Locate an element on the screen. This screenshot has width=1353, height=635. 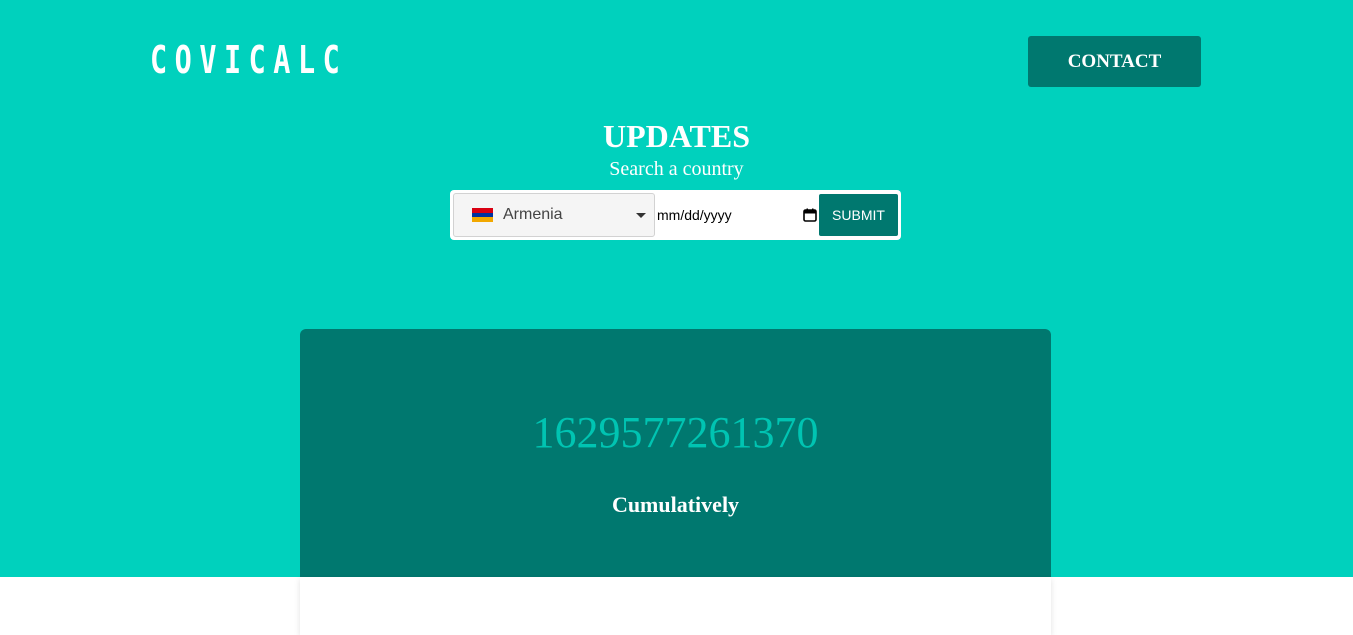
country-select: Armenia is located at coordinates (554, 215).